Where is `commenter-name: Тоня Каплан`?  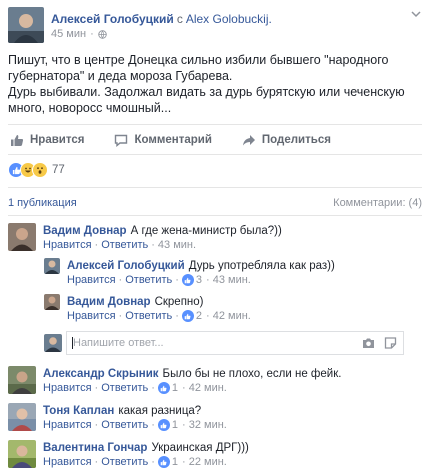
commenter-name: Тоня Каплан is located at coordinates (78, 411).